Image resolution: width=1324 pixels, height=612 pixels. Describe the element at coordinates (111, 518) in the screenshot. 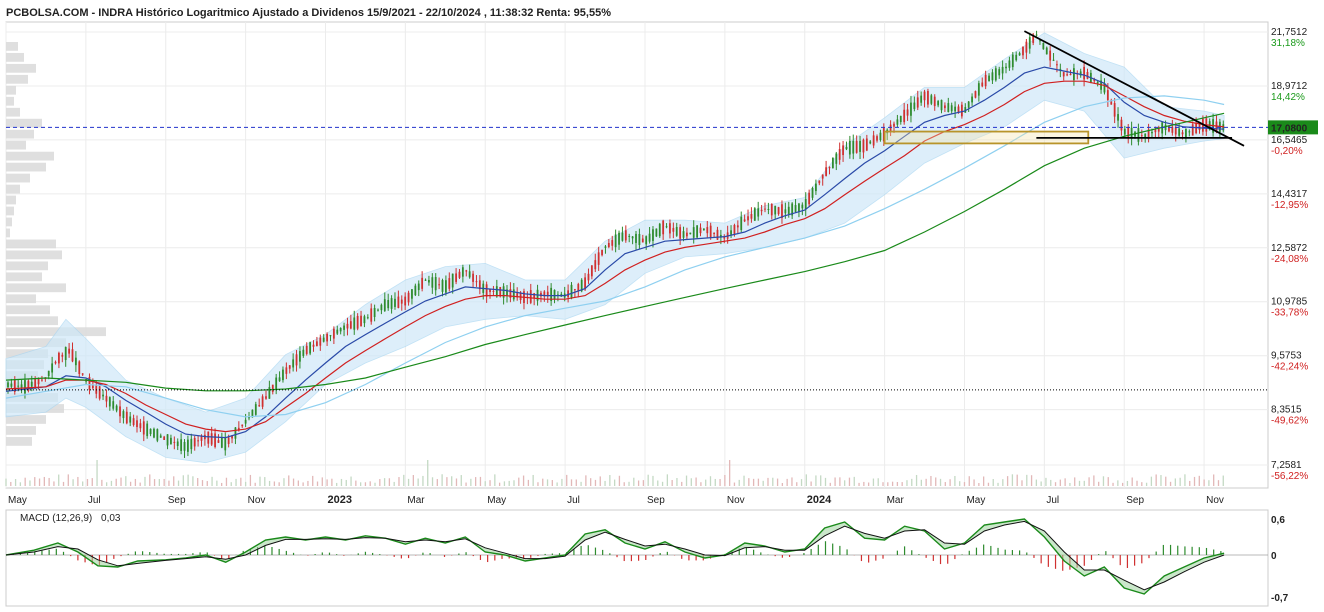

I see `macd-value: 0,03` at that location.